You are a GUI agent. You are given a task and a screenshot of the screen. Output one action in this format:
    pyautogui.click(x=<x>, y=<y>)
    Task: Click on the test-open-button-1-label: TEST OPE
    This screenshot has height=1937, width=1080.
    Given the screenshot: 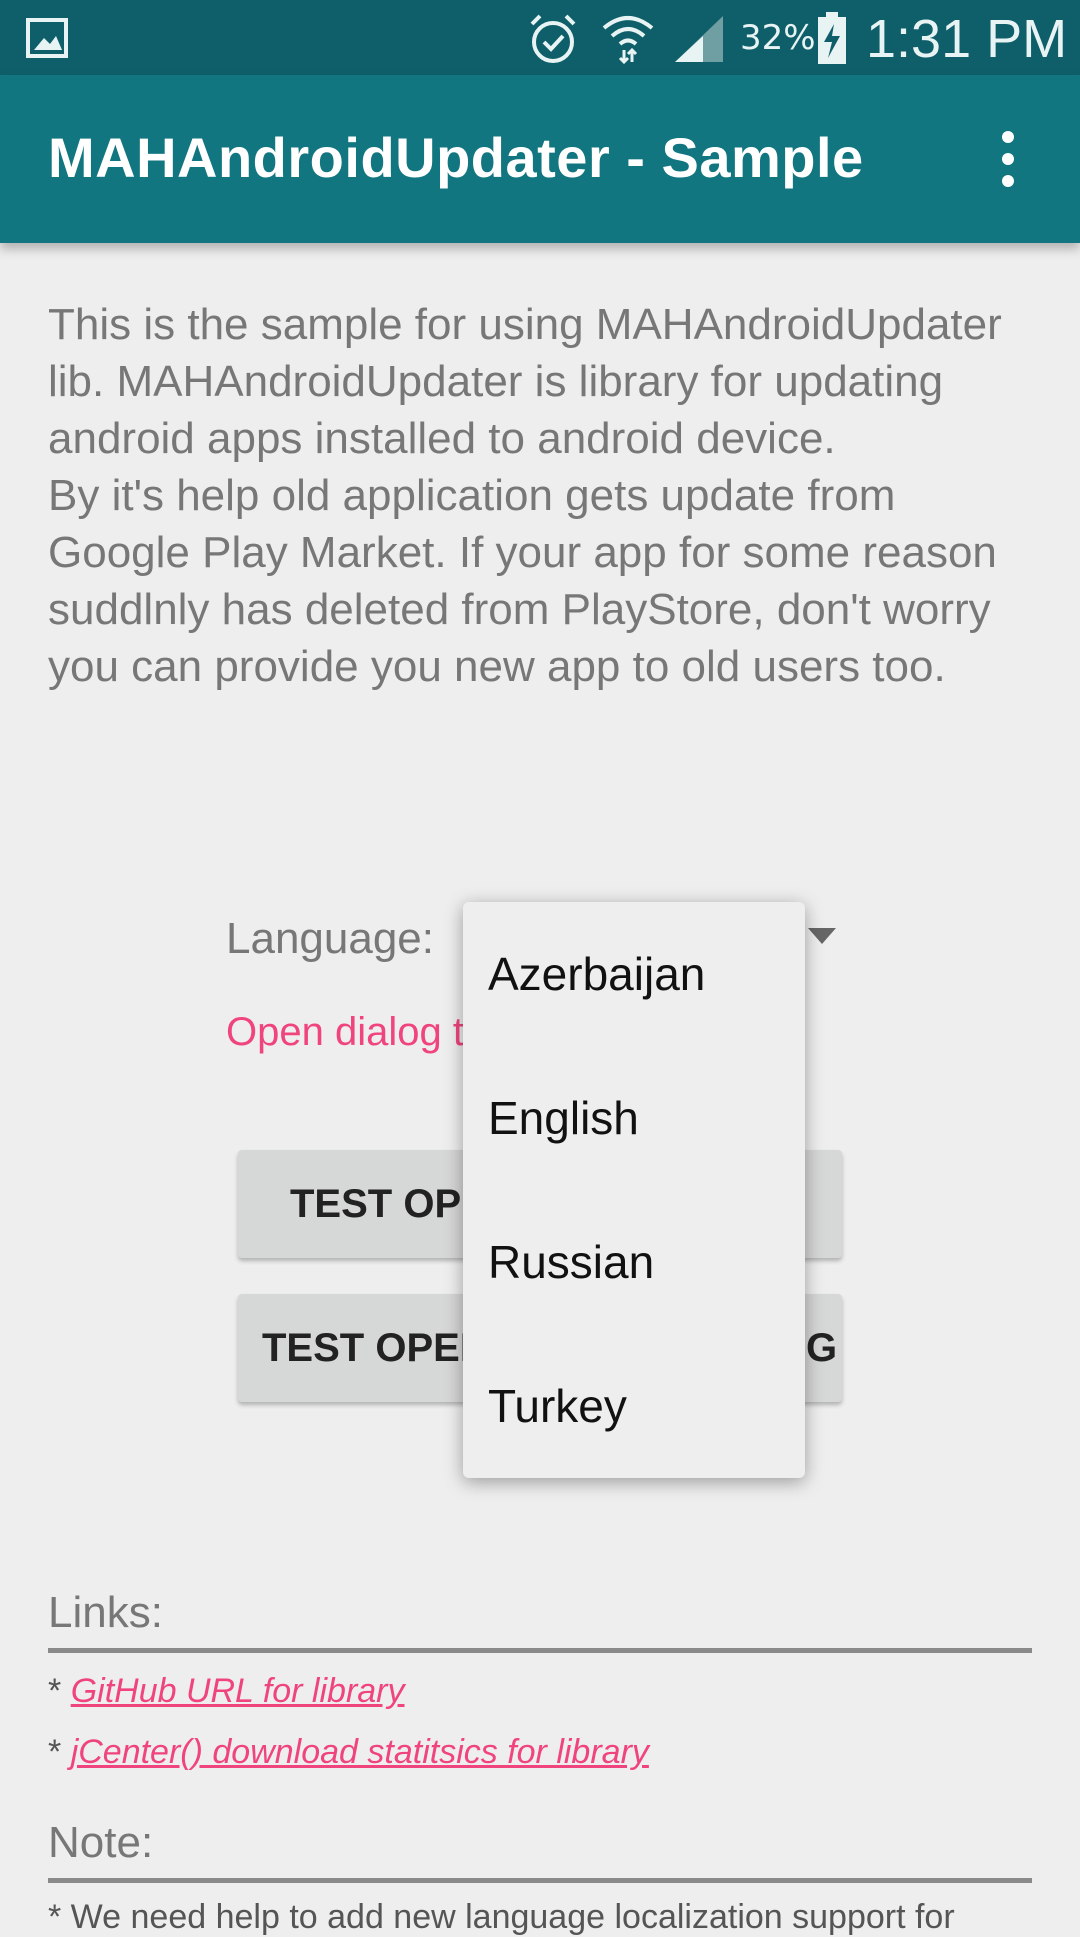 What is the action you would take?
    pyautogui.click(x=389, y=1204)
    